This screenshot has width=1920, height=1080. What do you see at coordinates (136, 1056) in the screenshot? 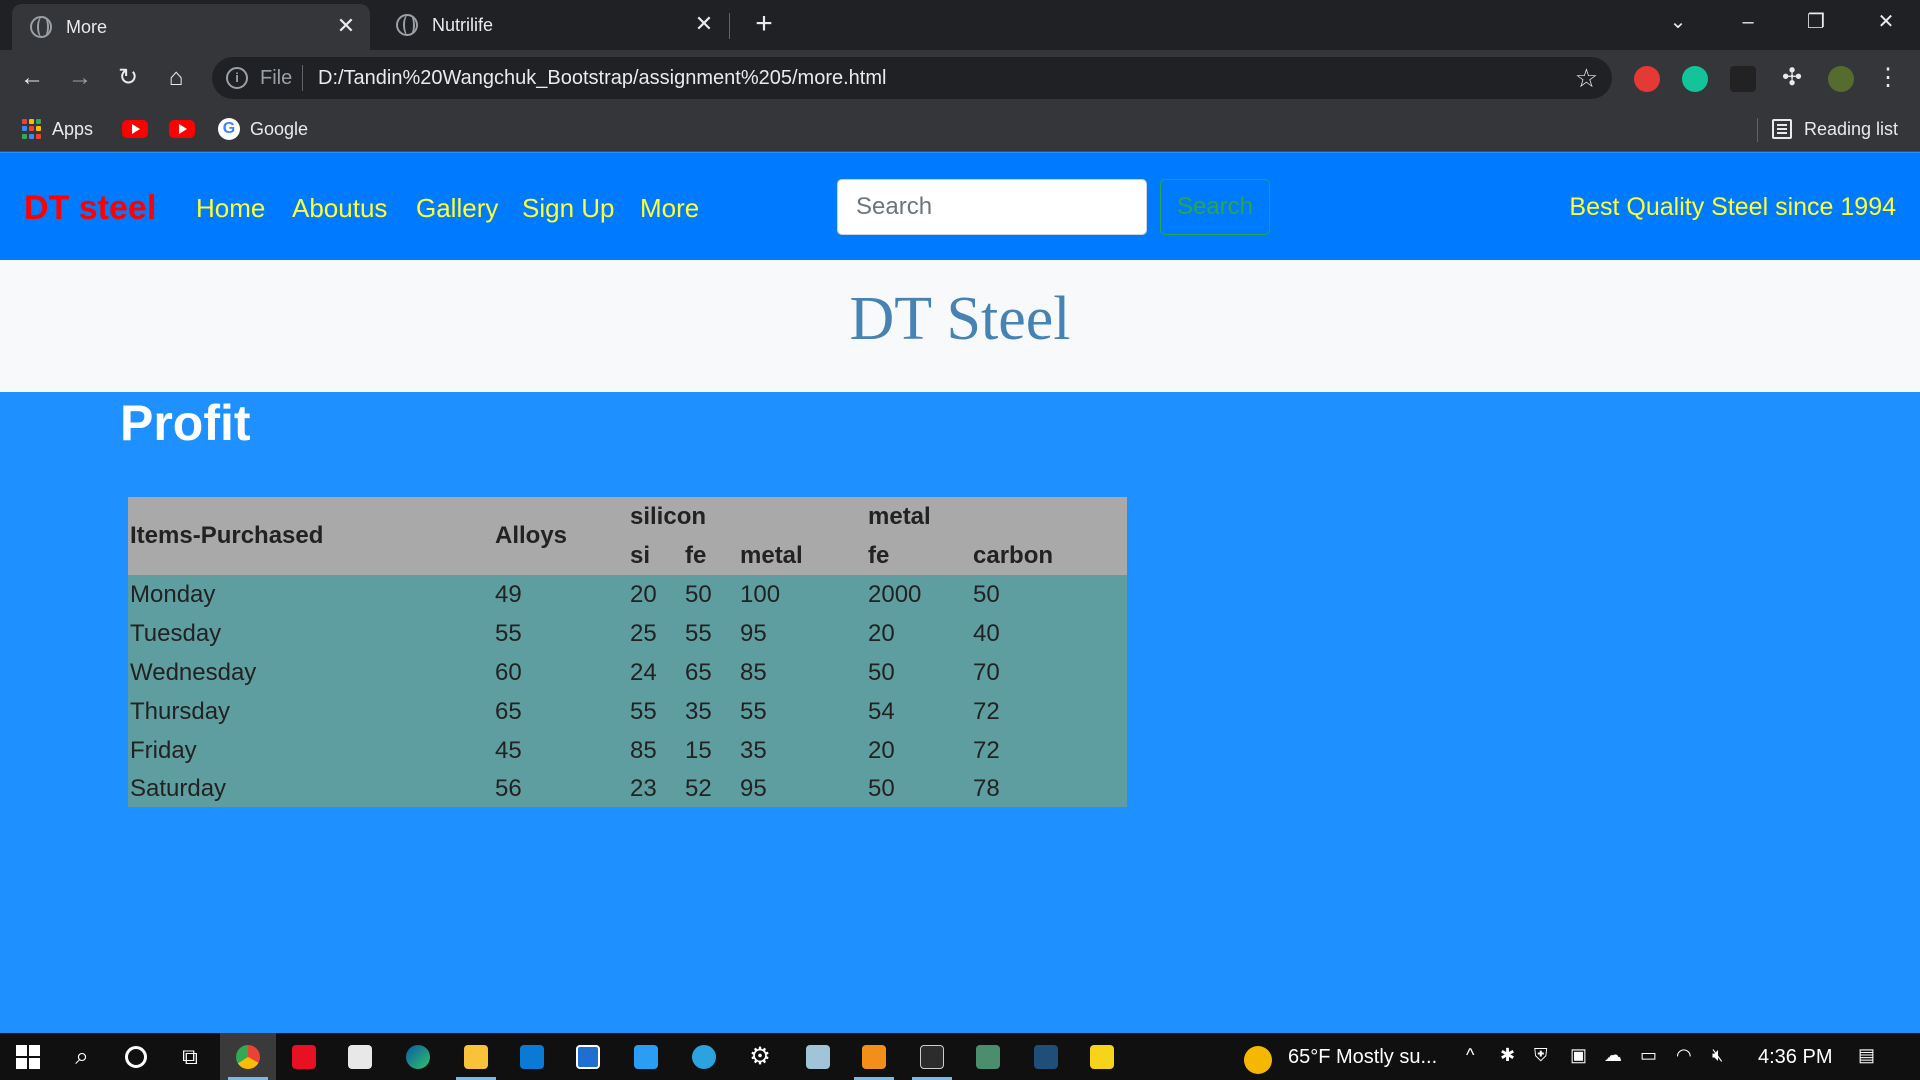
I see `cortana-icon` at bounding box center [136, 1056].